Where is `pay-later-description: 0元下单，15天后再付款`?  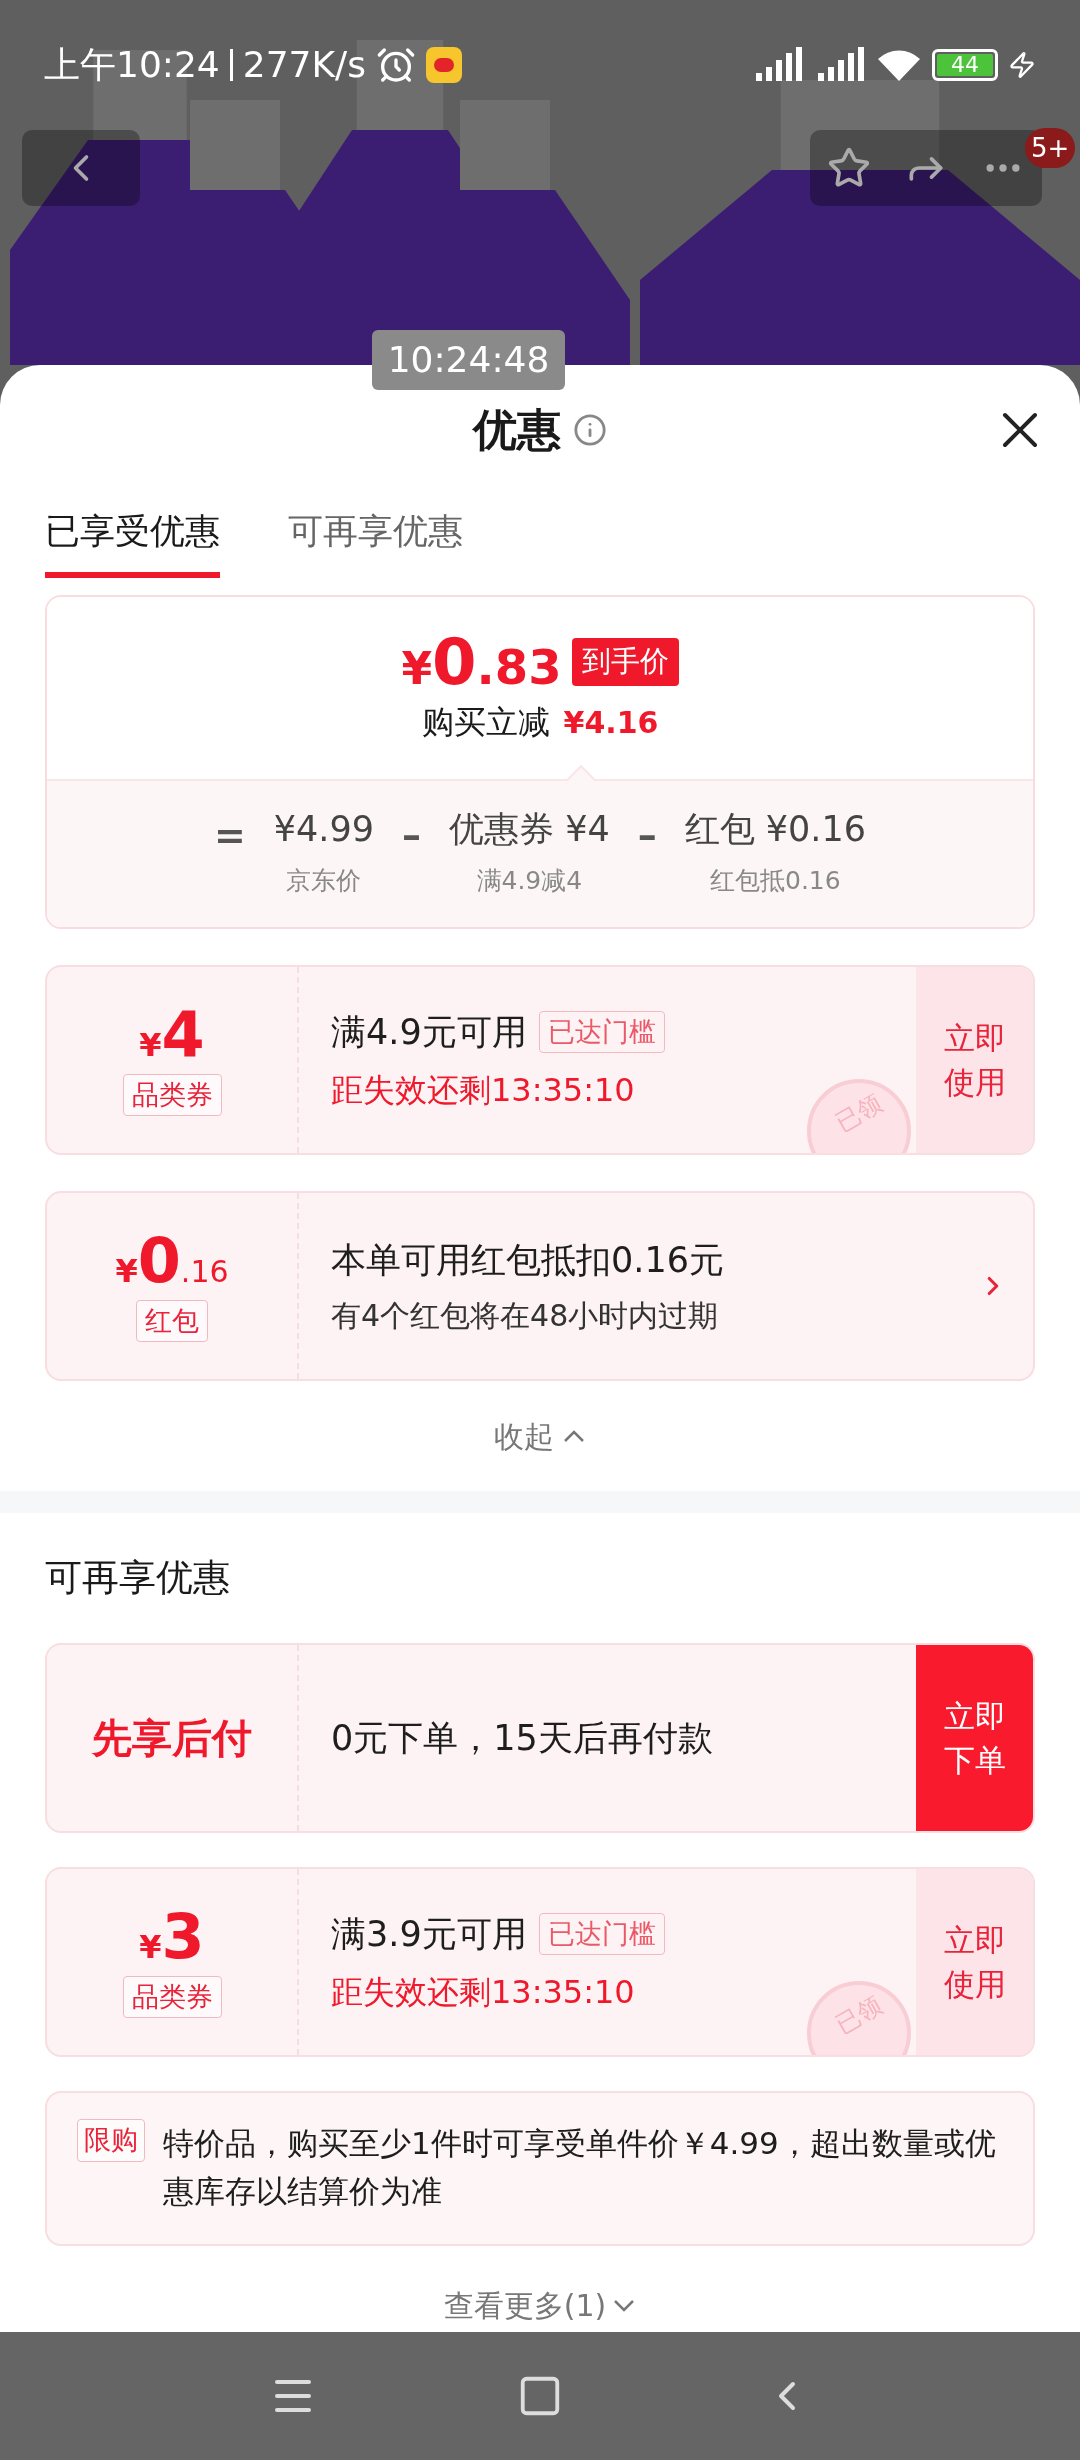 pay-later-description: 0元下单，15天后再付款 is located at coordinates (522, 1738).